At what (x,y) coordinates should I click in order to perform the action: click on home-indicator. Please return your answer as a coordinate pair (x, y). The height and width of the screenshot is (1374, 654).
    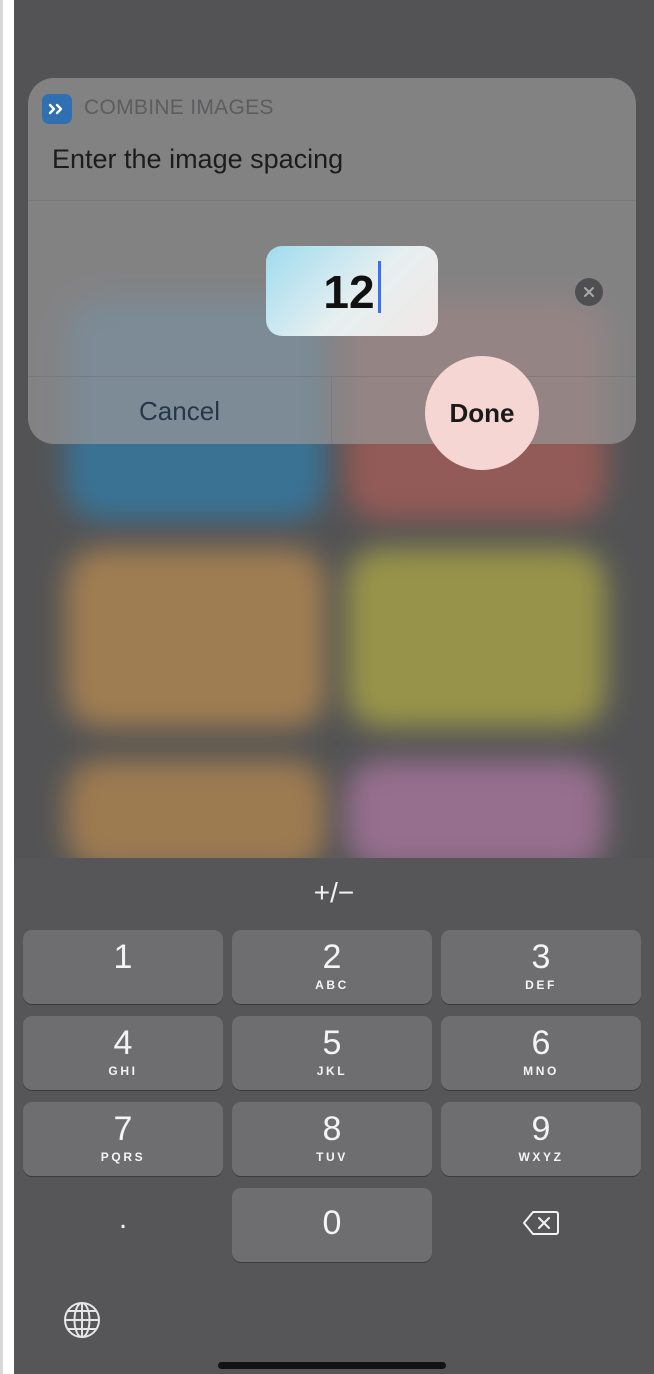
    Looking at the image, I should click on (332, 1365).